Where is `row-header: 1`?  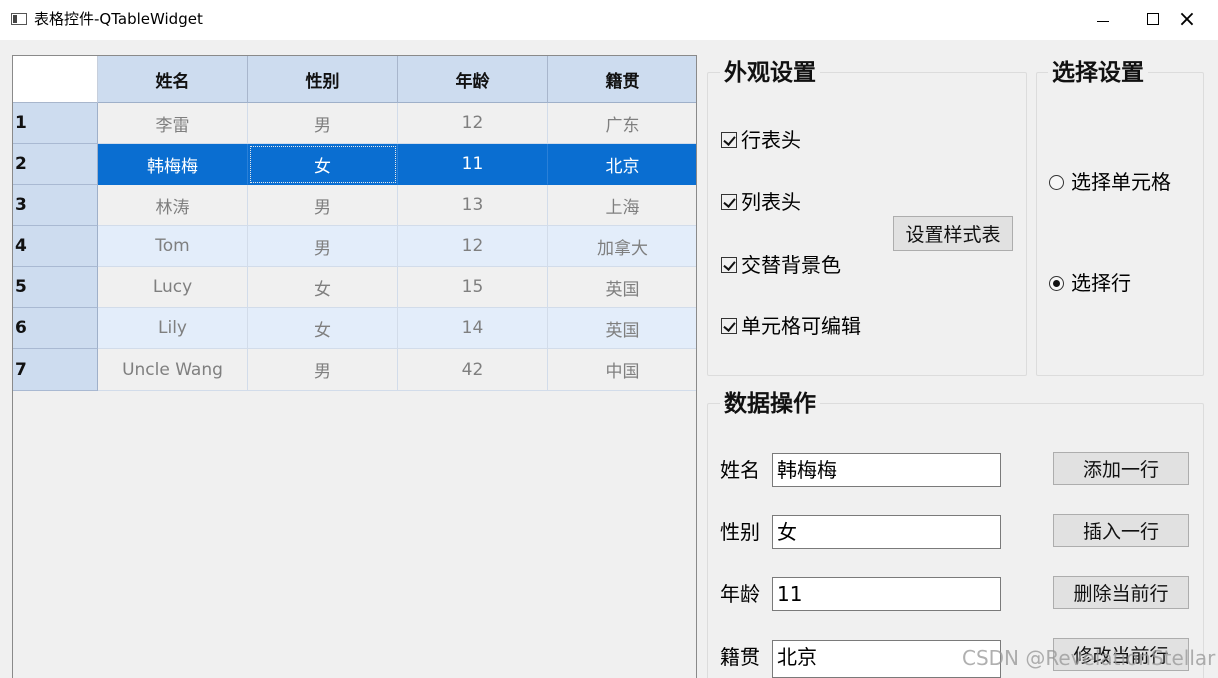 row-header: 1 is located at coordinates (55, 123).